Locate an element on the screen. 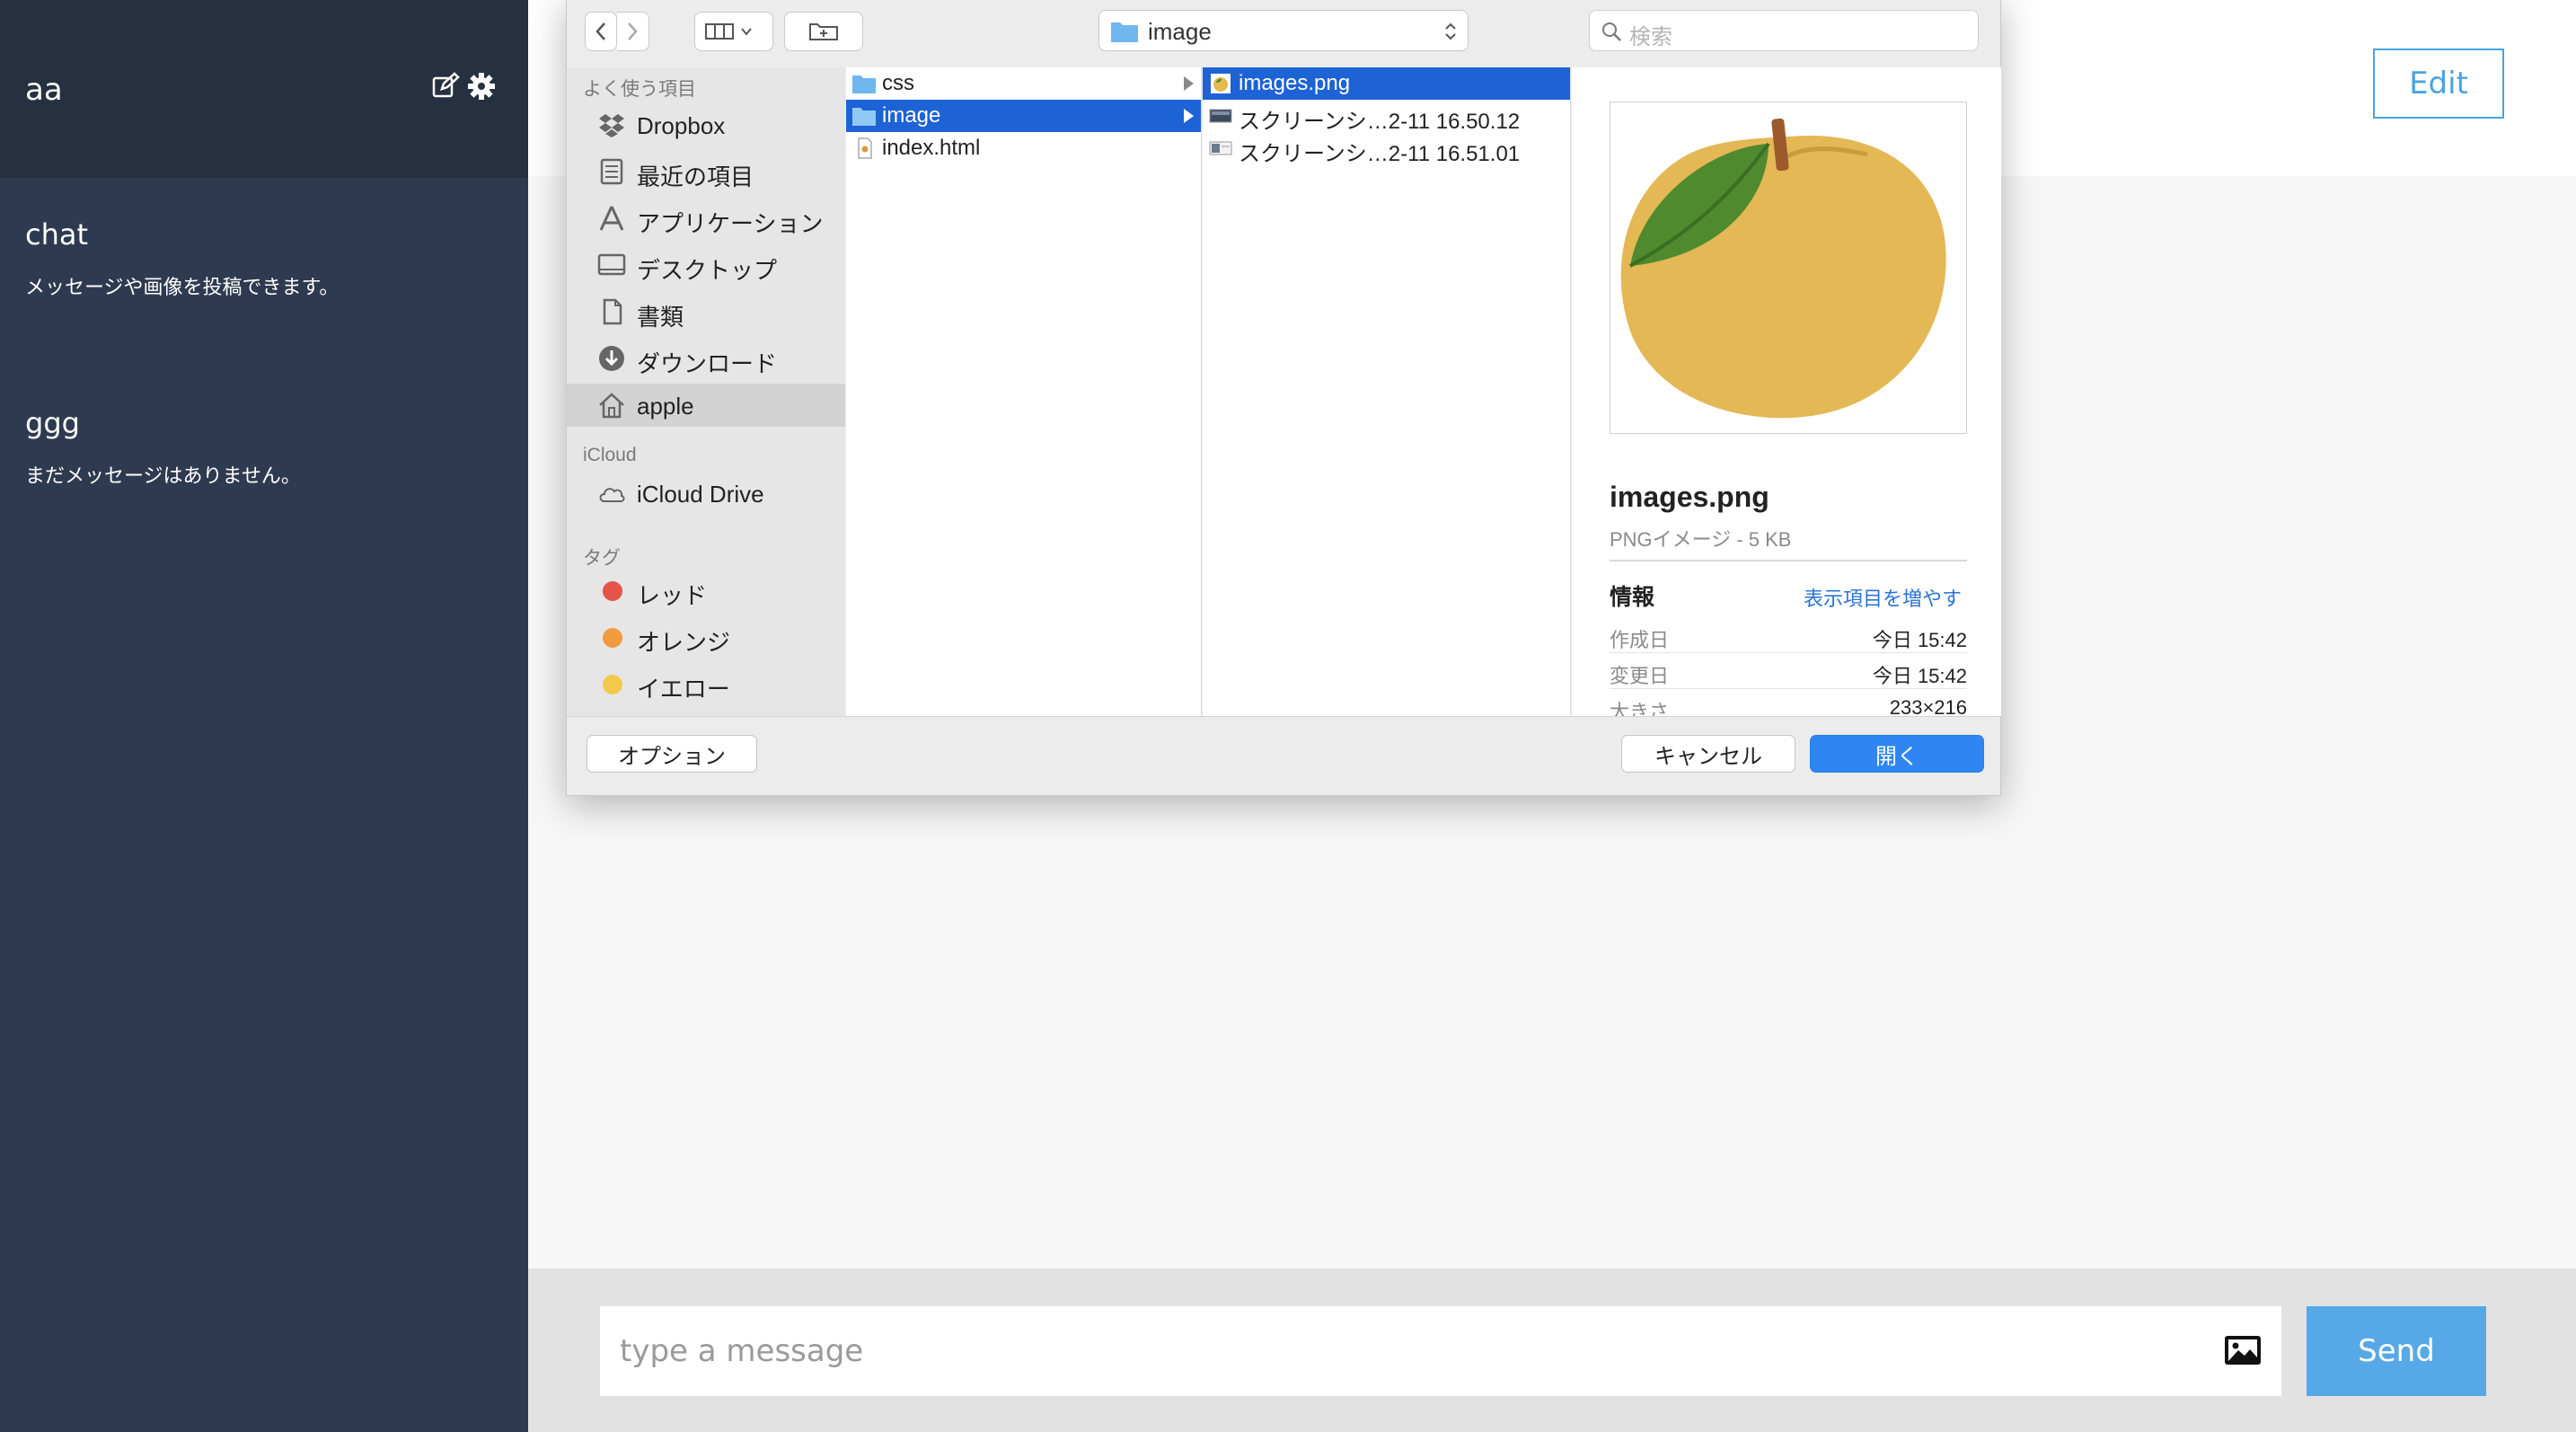  chevron-right-icon is located at coordinates (633, 31).